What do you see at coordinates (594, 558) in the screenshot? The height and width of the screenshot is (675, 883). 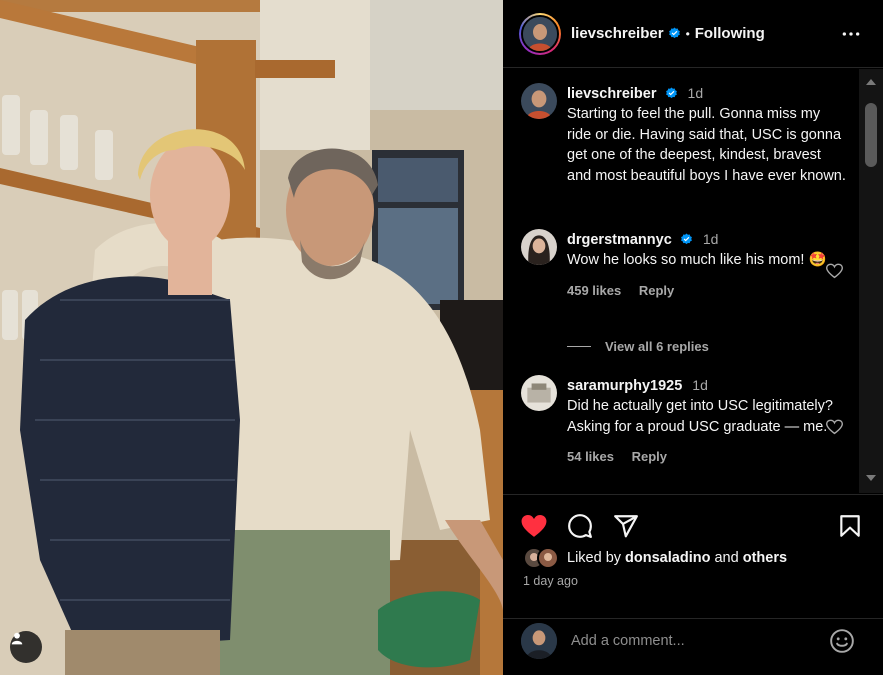 I see `liked-by-prefix: Liked by` at bounding box center [594, 558].